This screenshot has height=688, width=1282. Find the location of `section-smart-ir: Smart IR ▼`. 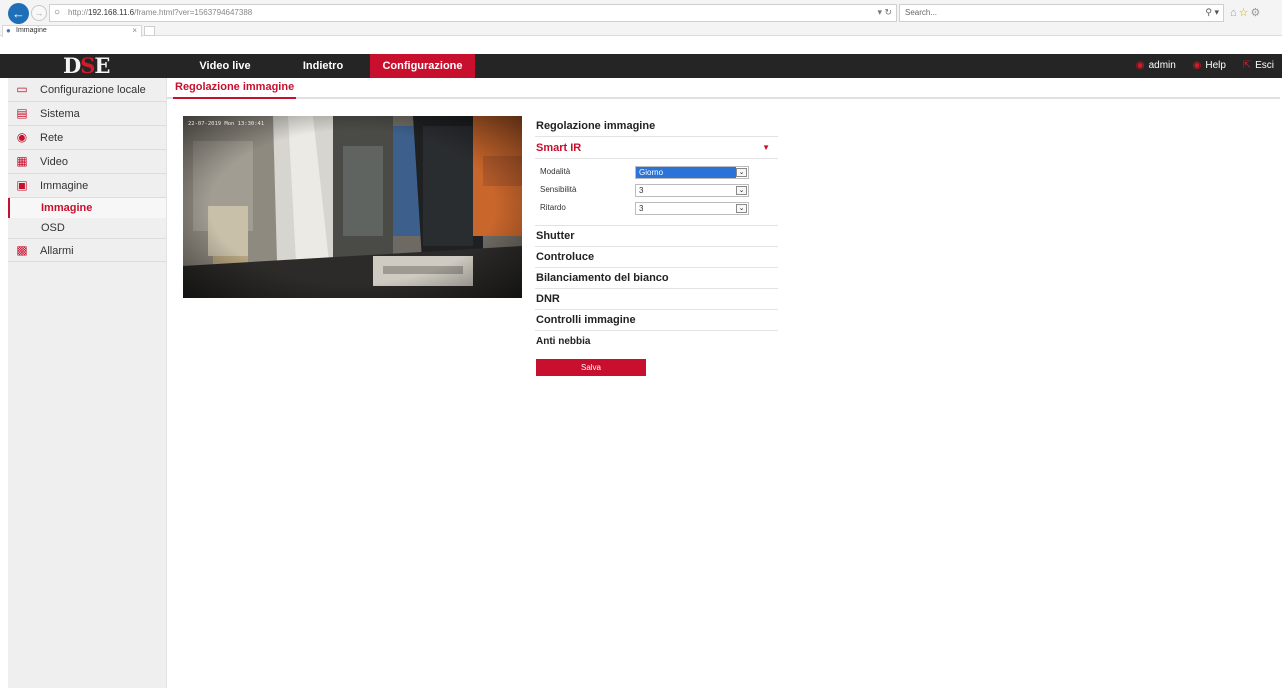

section-smart-ir: Smart IR ▼ is located at coordinates (656, 148).